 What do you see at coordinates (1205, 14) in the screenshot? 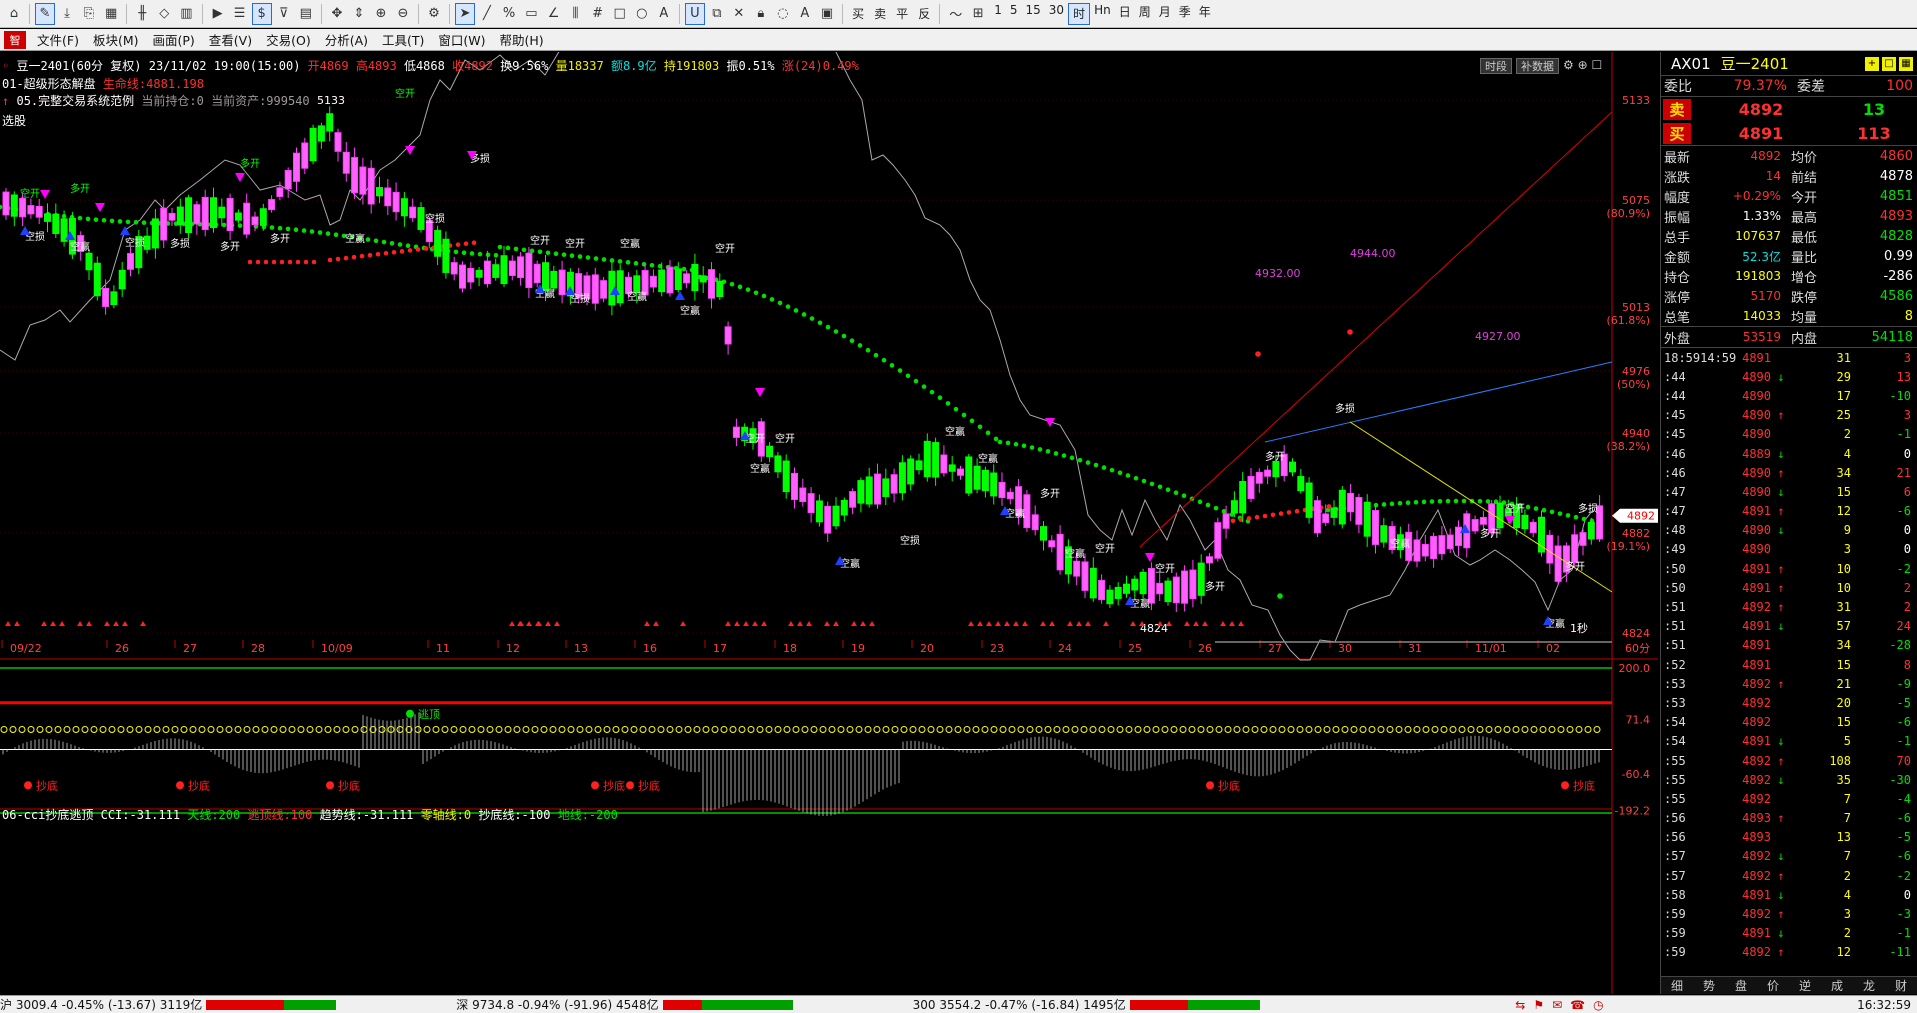
I see `period-button: 年` at bounding box center [1205, 14].